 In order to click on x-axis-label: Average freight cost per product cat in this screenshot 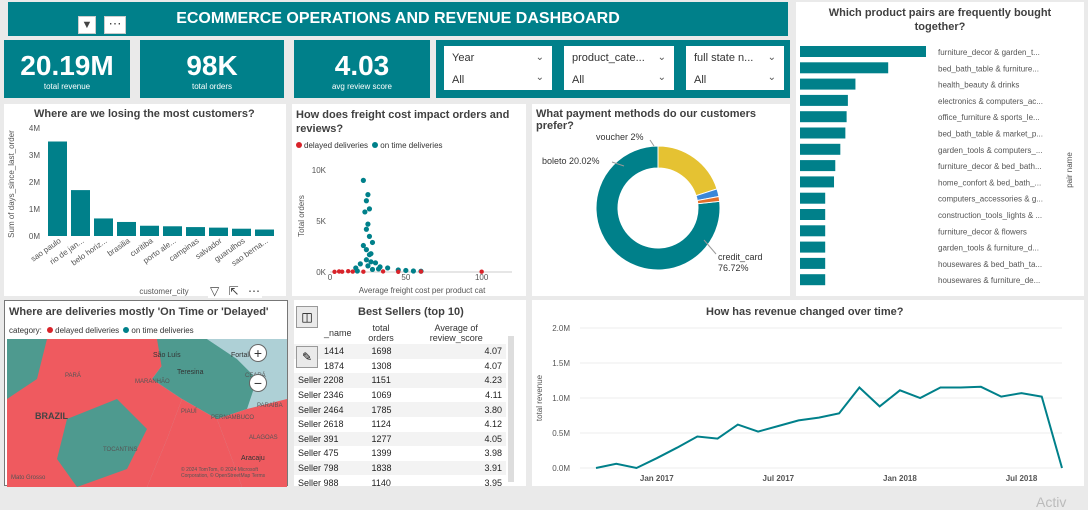, I will do `click(422, 290)`.